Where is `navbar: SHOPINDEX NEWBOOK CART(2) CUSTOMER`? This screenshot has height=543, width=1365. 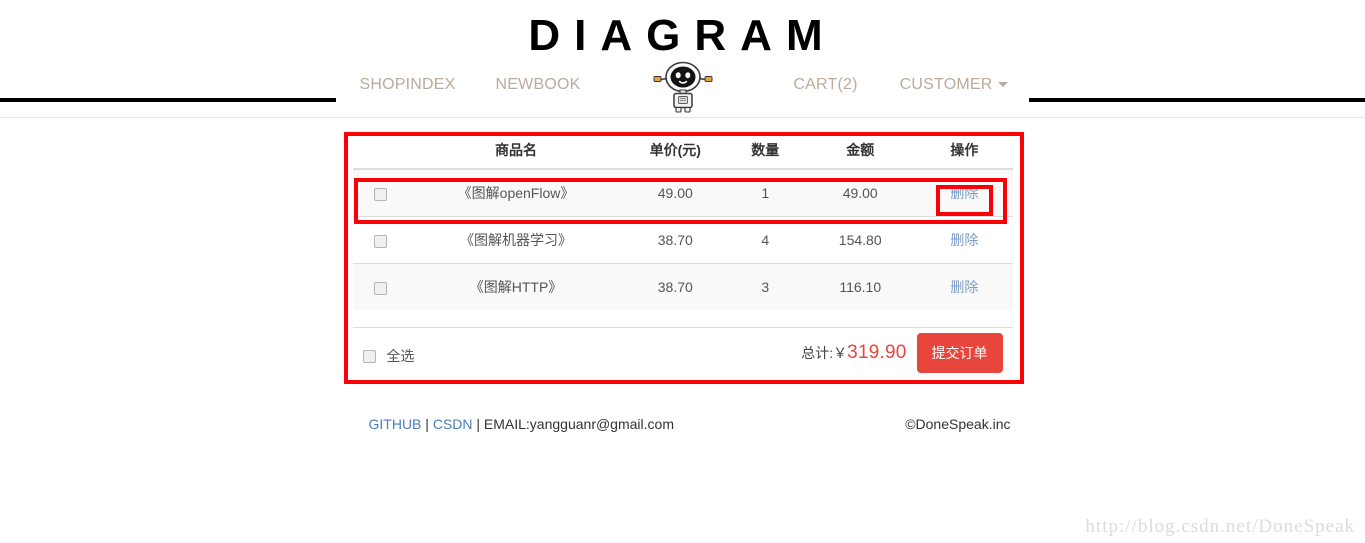 navbar: SHOPINDEX NEWBOOK CART(2) CUSTOMER is located at coordinates (682, 88).